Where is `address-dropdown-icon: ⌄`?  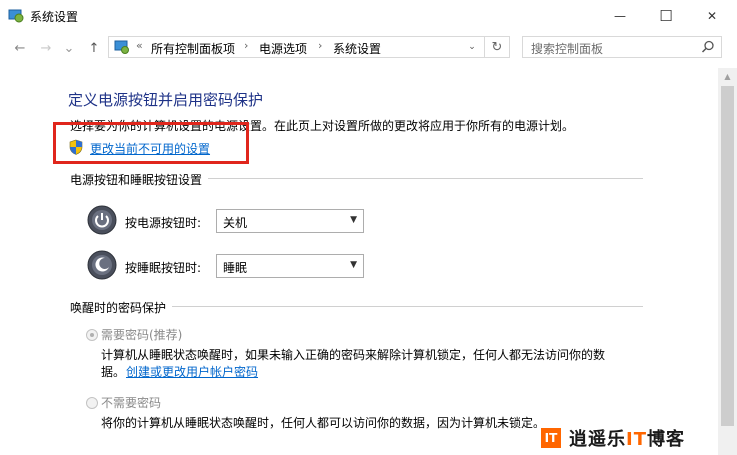 address-dropdown-icon: ⌄ is located at coordinates (472, 47).